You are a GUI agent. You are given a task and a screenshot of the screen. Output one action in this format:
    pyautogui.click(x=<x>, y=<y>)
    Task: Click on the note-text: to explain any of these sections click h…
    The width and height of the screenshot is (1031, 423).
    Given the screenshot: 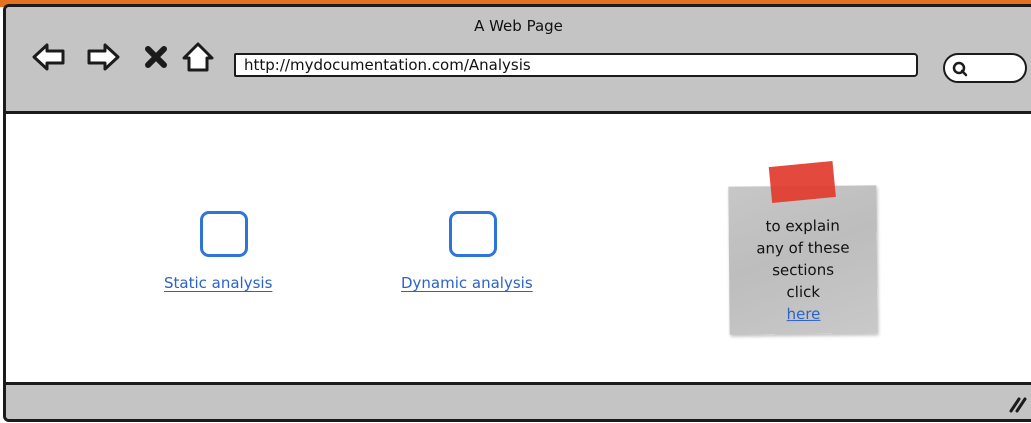 What is the action you would take?
    pyautogui.click(x=803, y=269)
    